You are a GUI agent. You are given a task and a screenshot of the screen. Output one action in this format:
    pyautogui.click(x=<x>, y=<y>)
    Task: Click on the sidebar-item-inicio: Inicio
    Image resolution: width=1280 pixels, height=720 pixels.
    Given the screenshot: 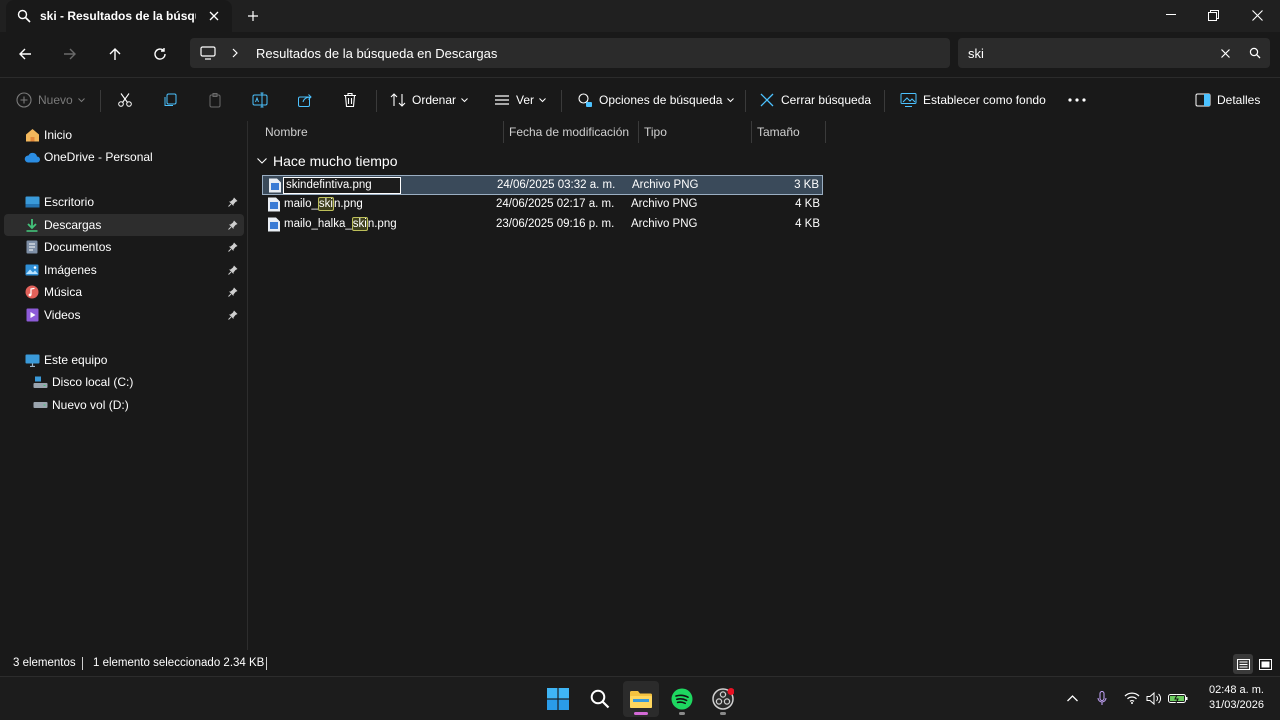 What is the action you would take?
    pyautogui.click(x=124, y=135)
    